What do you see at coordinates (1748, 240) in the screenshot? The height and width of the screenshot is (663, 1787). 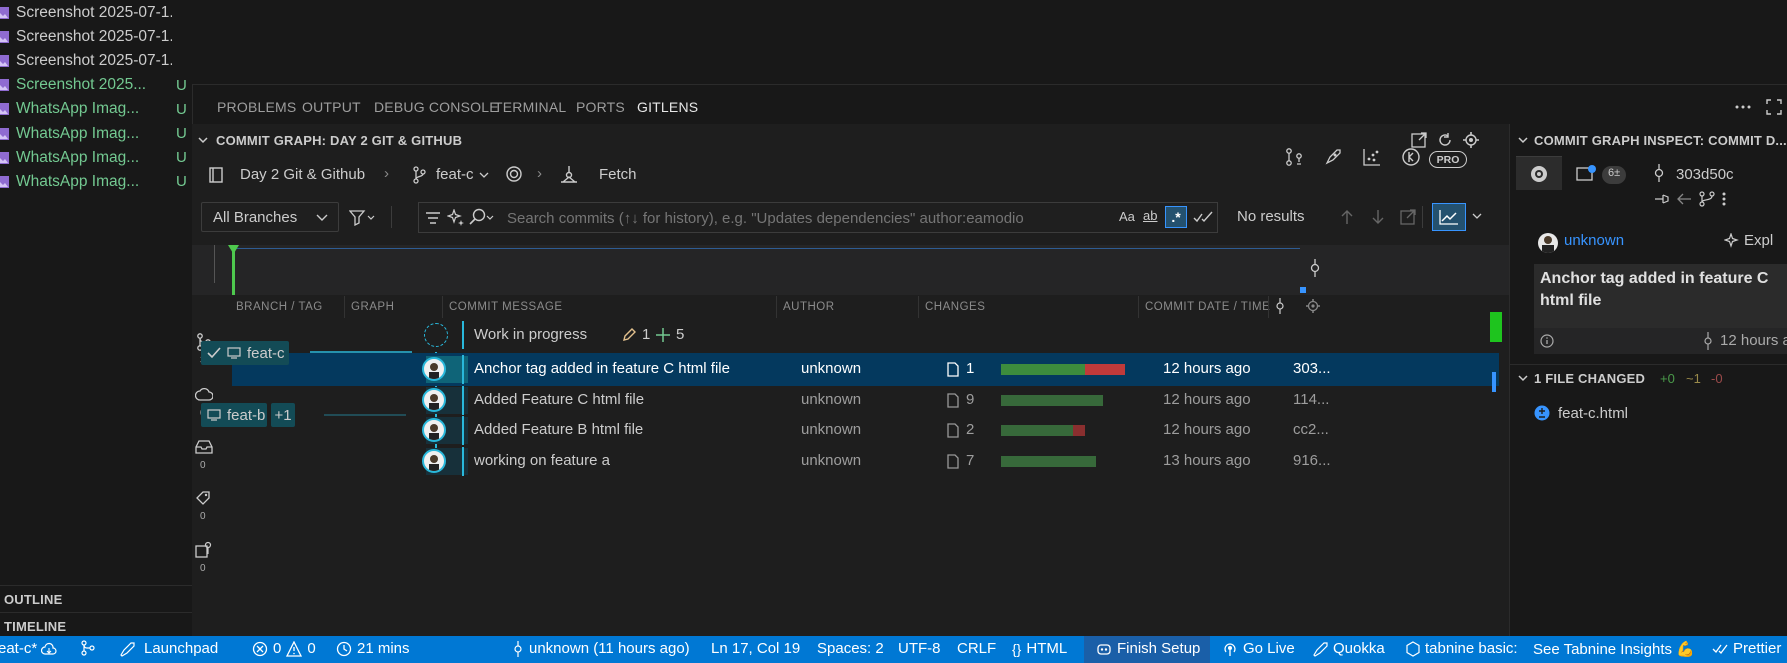 I see `explain-button: Expl` at bounding box center [1748, 240].